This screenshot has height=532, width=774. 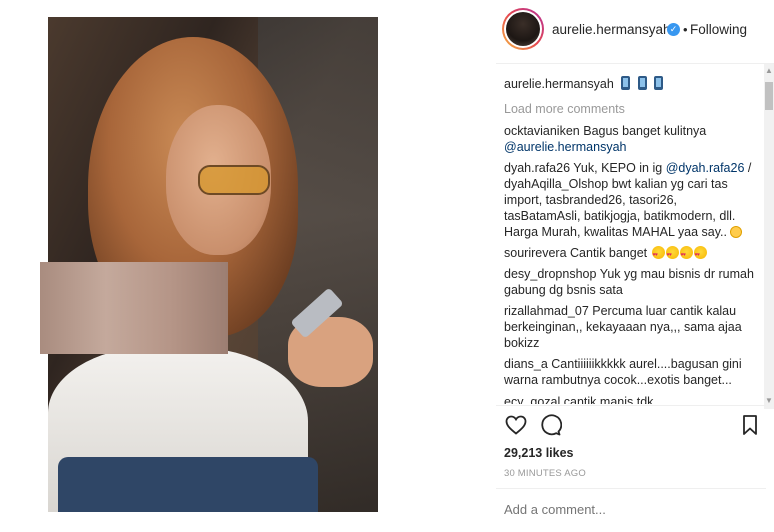 What do you see at coordinates (550, 425) in the screenshot?
I see `speech-bubble-icon` at bounding box center [550, 425].